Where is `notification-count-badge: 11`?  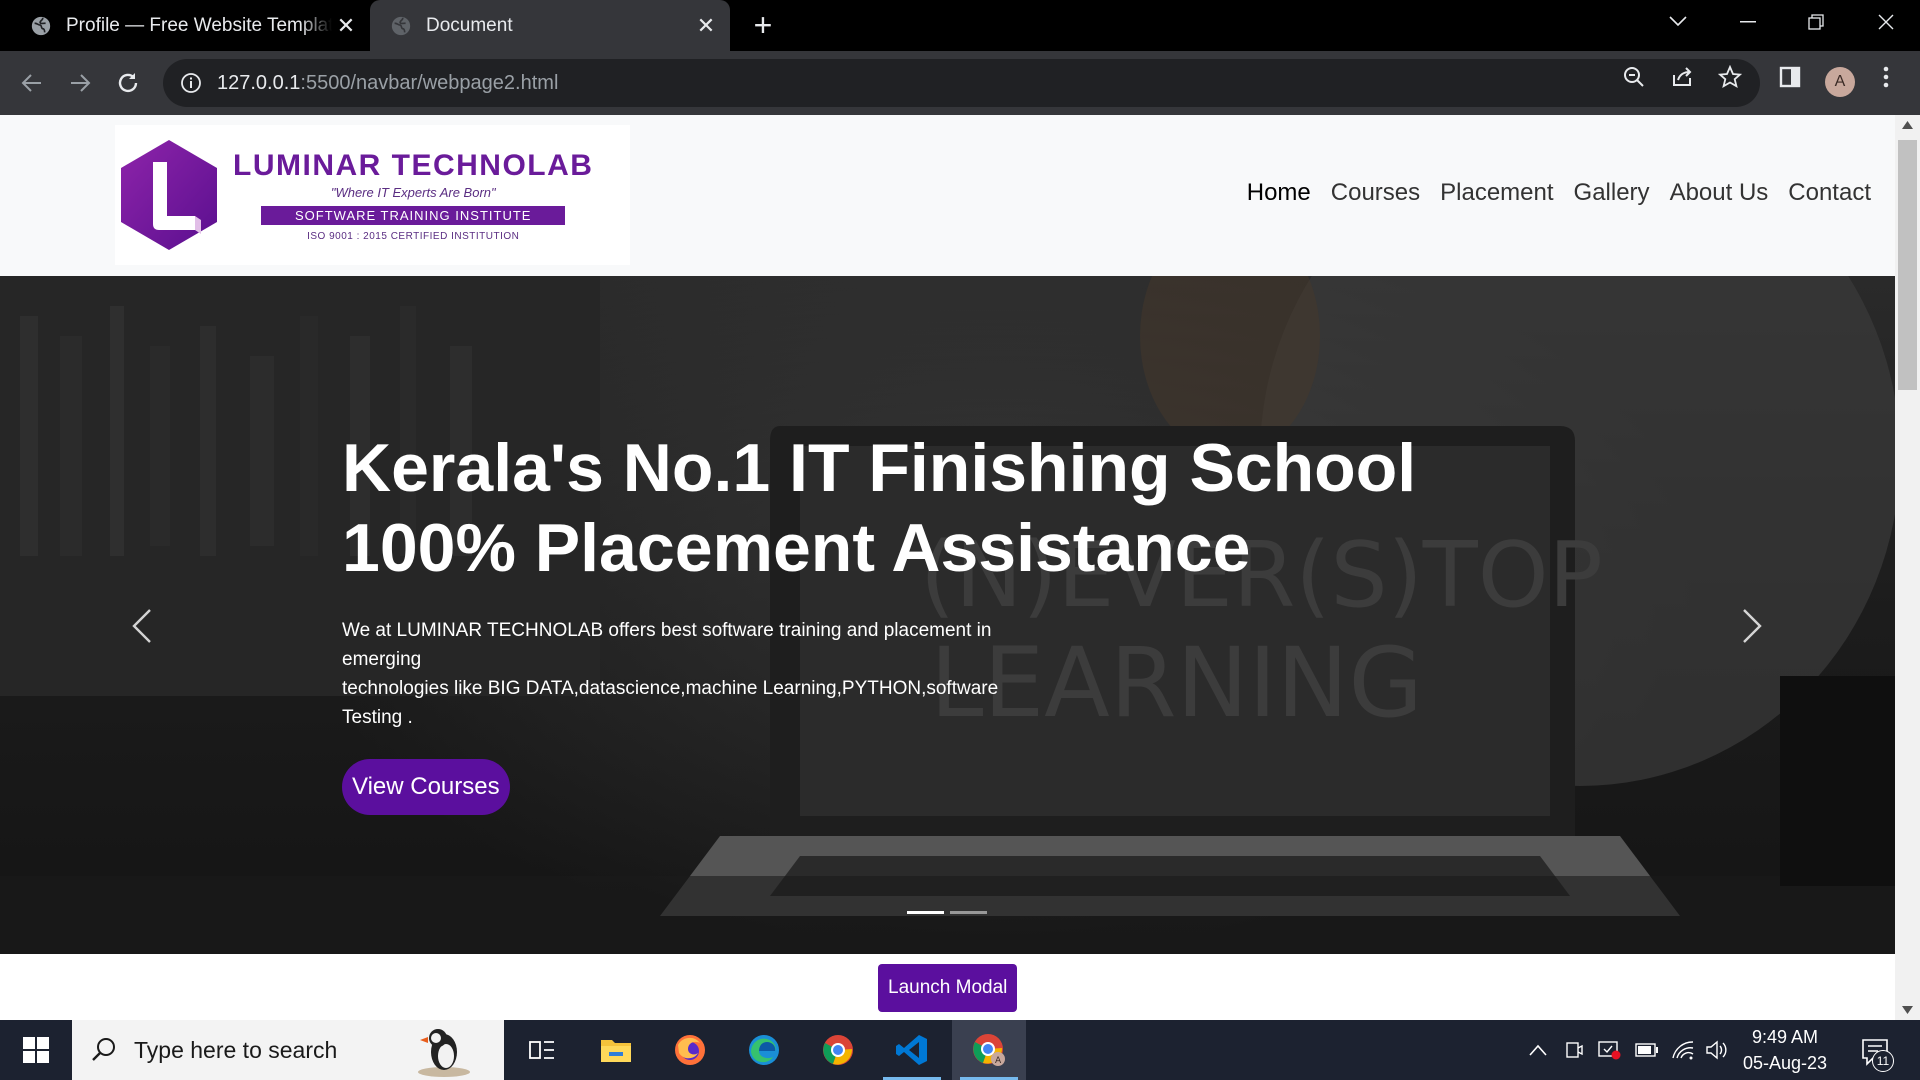 notification-count-badge: 11 is located at coordinates (1883, 1061).